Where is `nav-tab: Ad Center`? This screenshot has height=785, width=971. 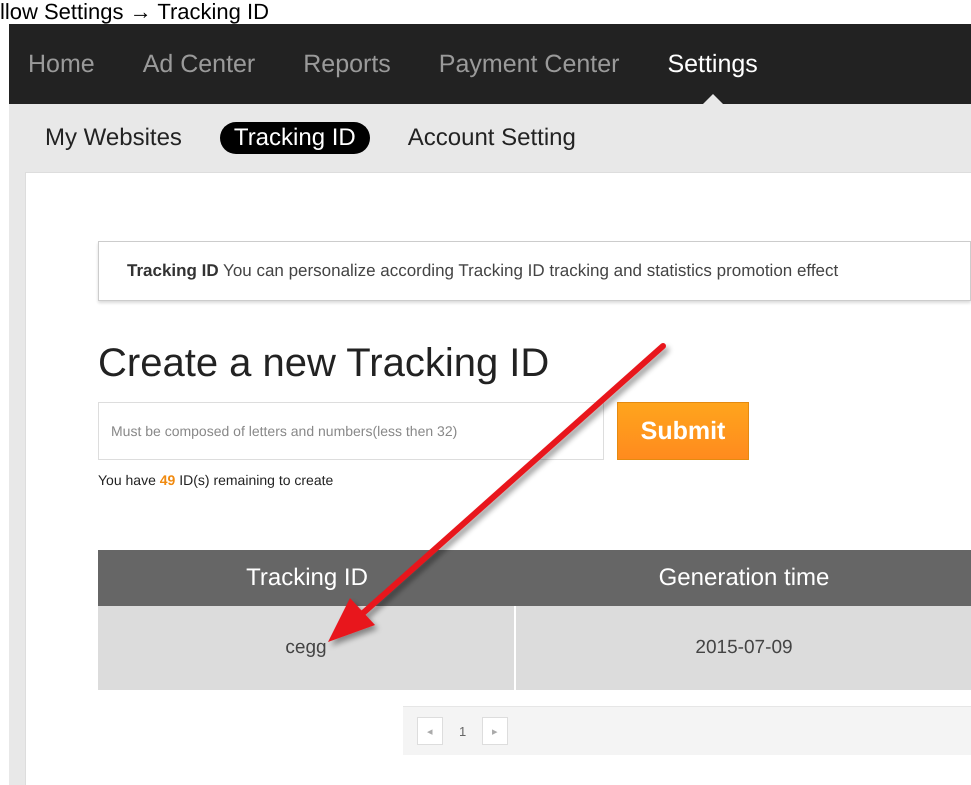 nav-tab: Ad Center is located at coordinates (199, 64).